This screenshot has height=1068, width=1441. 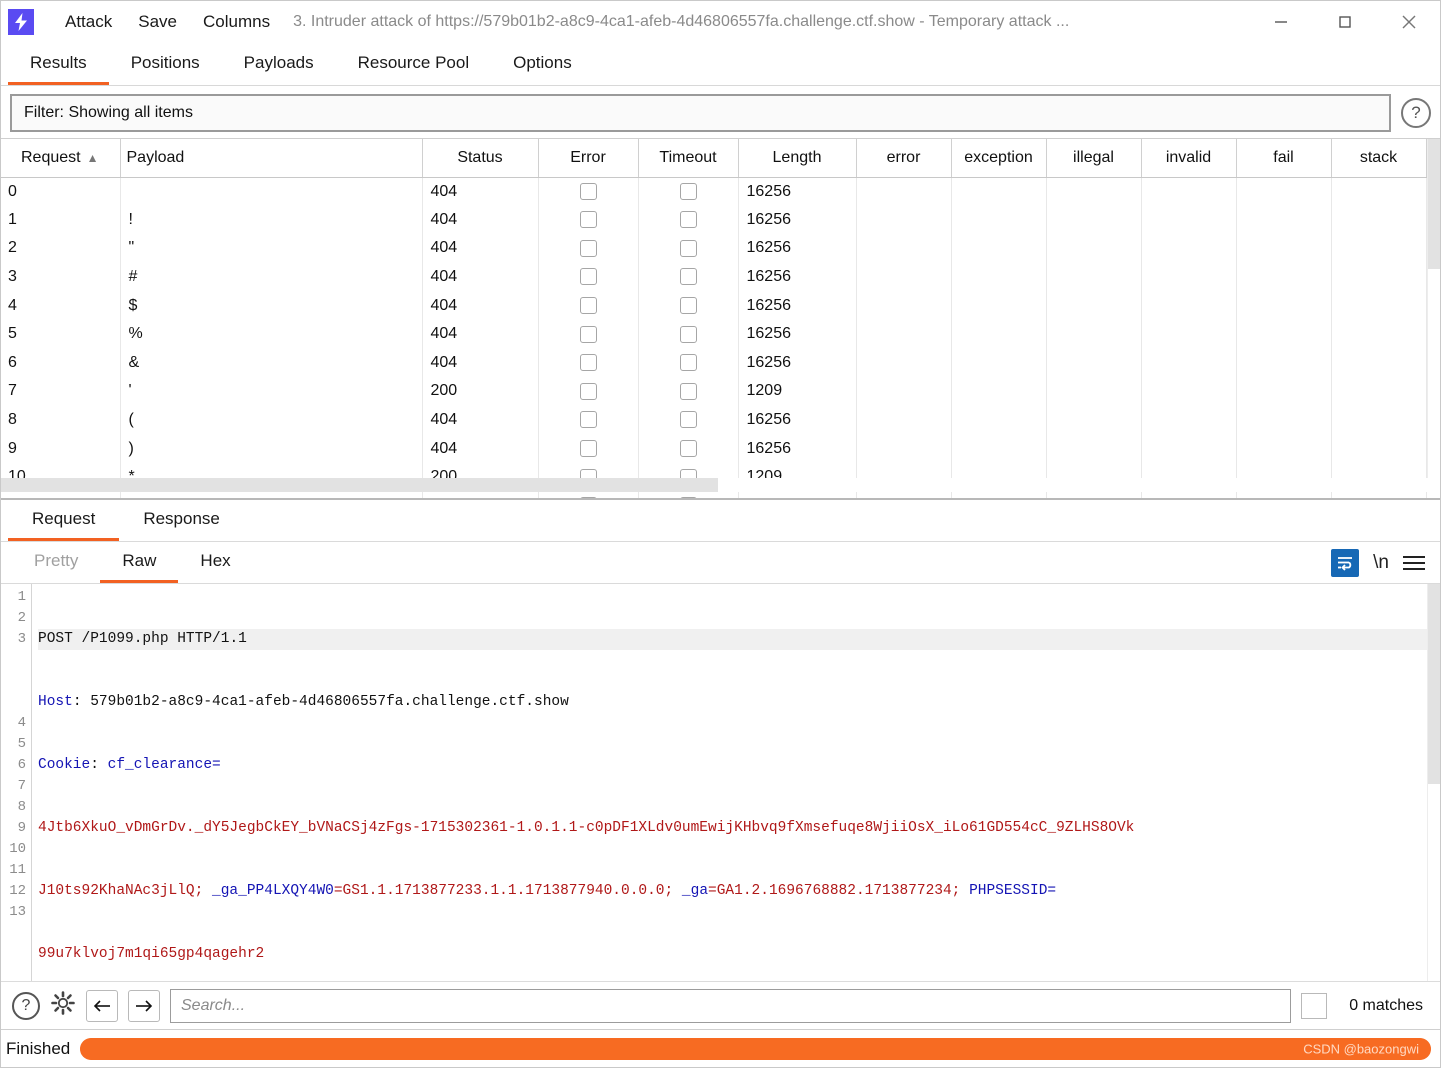 What do you see at coordinates (15, 702) in the screenshot?
I see `line-number-blank` at bounding box center [15, 702].